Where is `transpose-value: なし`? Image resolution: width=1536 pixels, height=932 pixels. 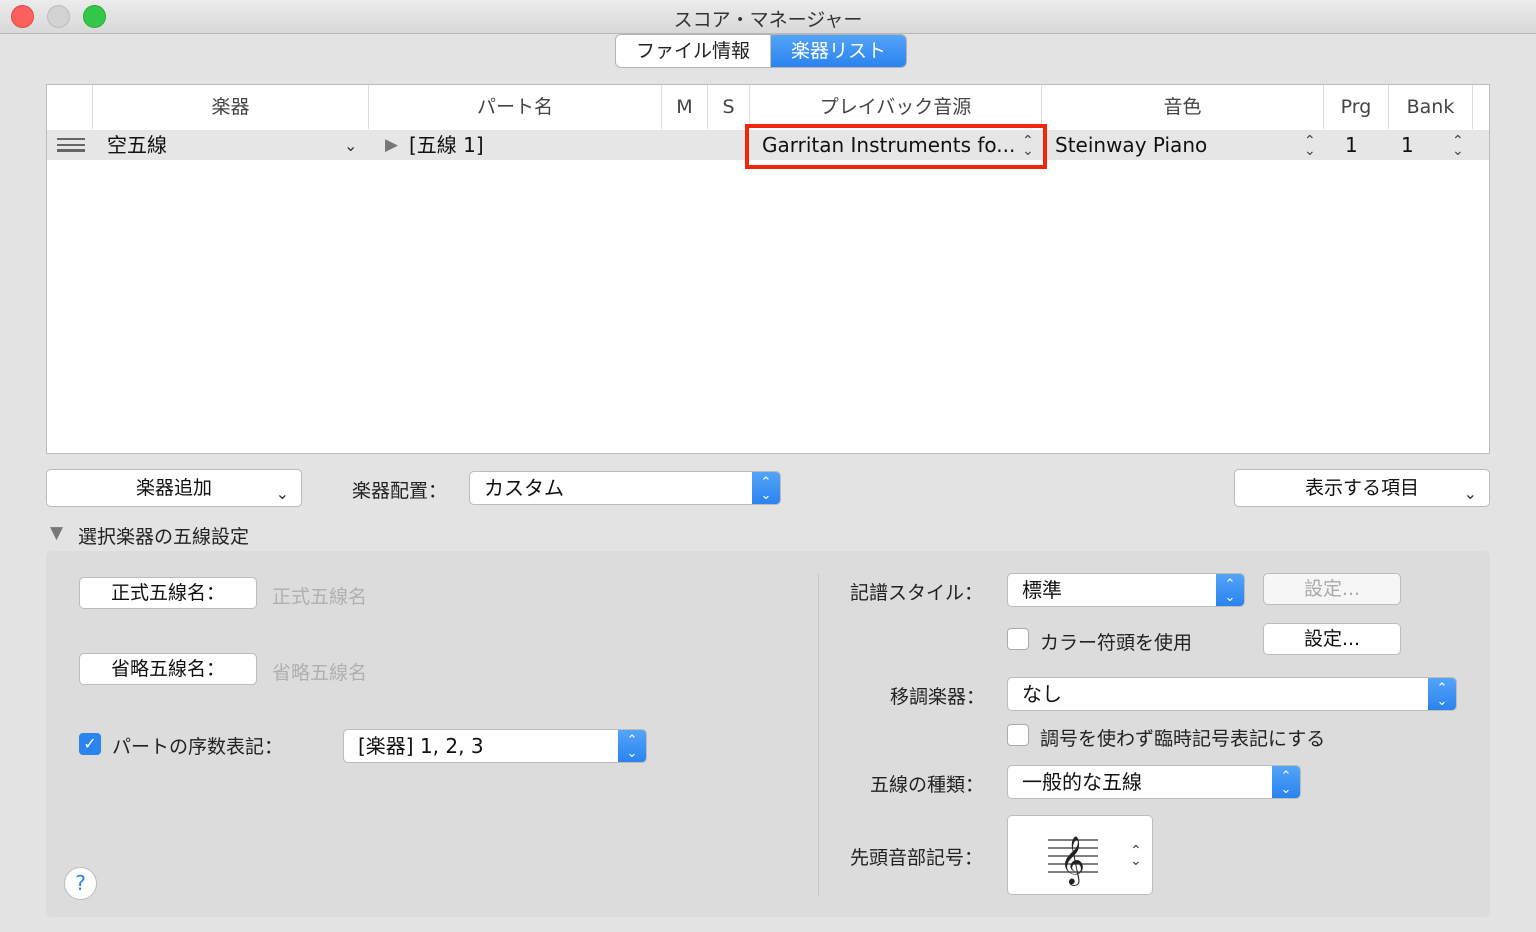 transpose-value: なし is located at coordinates (1042, 694).